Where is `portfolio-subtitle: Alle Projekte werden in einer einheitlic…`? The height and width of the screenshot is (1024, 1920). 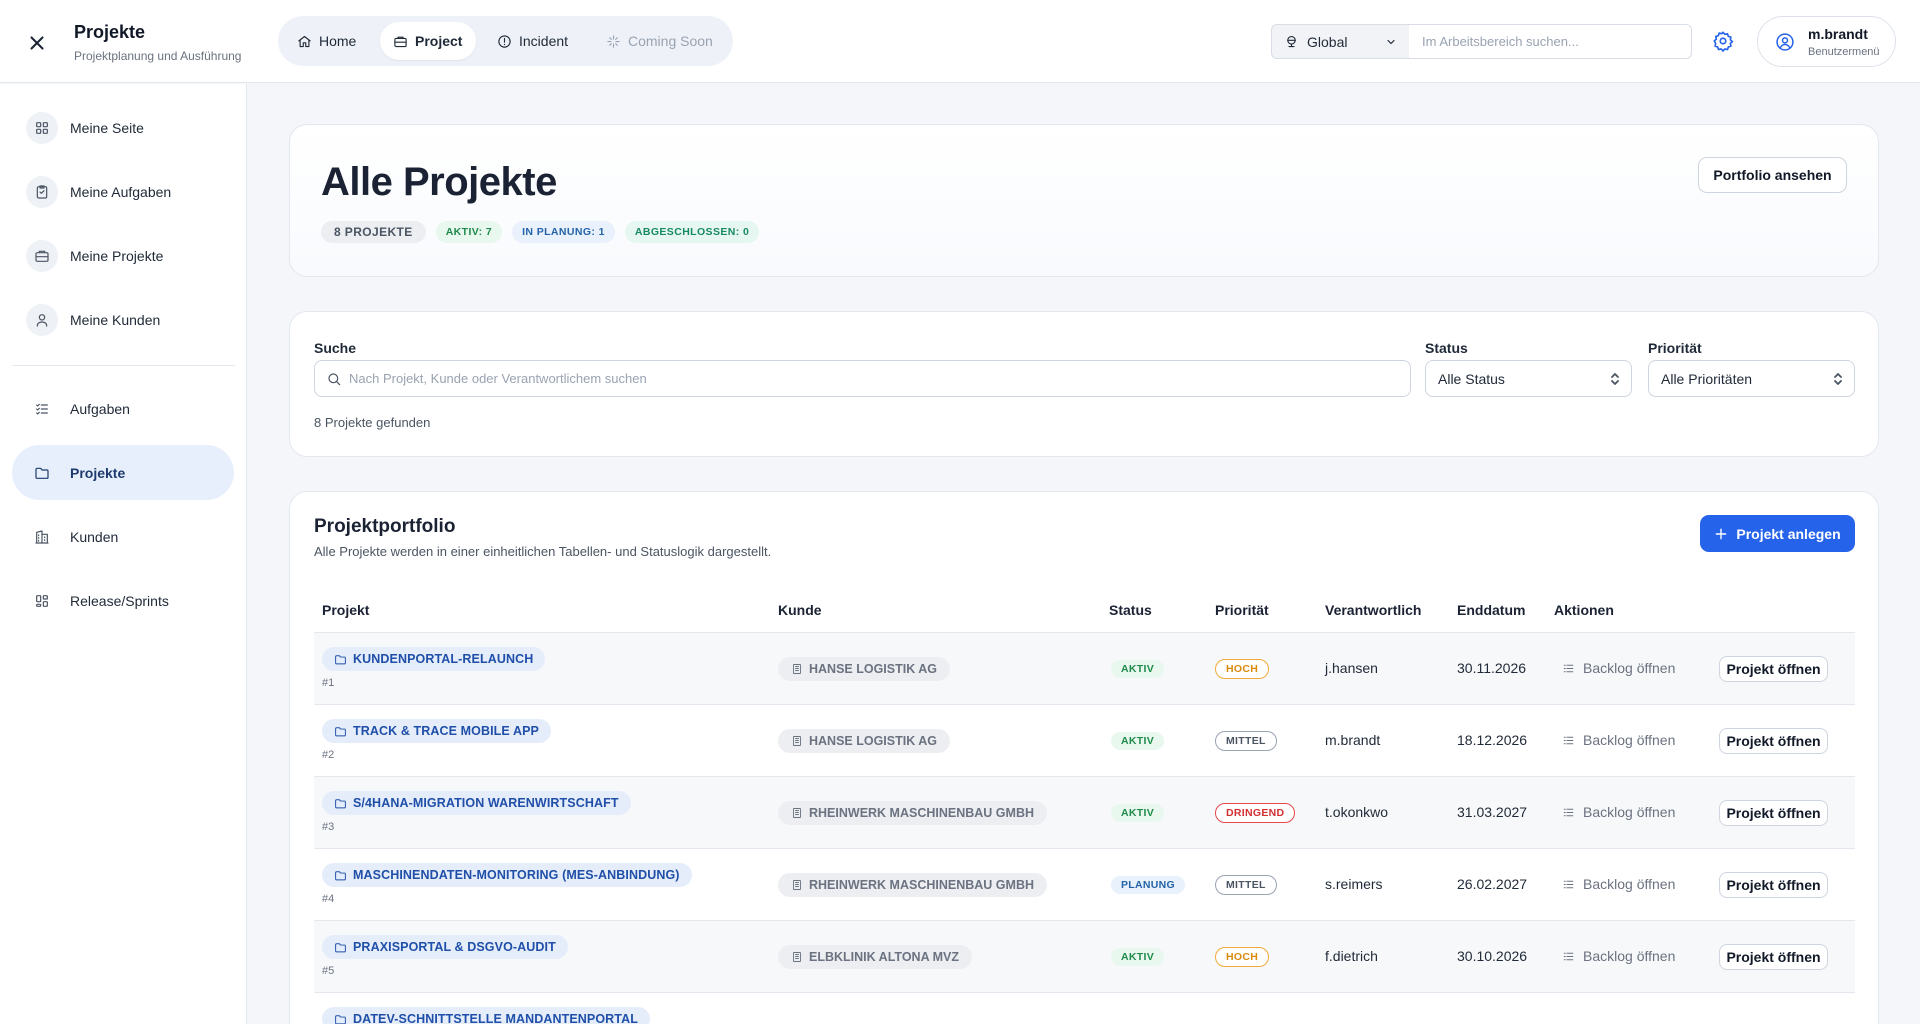
portfolio-subtitle: Alle Projekte werden in einer einheitlic… is located at coordinates (543, 551).